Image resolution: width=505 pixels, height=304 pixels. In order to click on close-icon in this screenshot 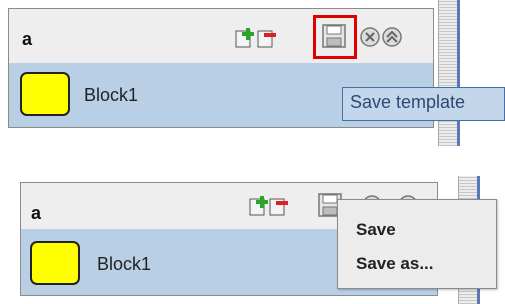, I will do `click(370, 37)`.